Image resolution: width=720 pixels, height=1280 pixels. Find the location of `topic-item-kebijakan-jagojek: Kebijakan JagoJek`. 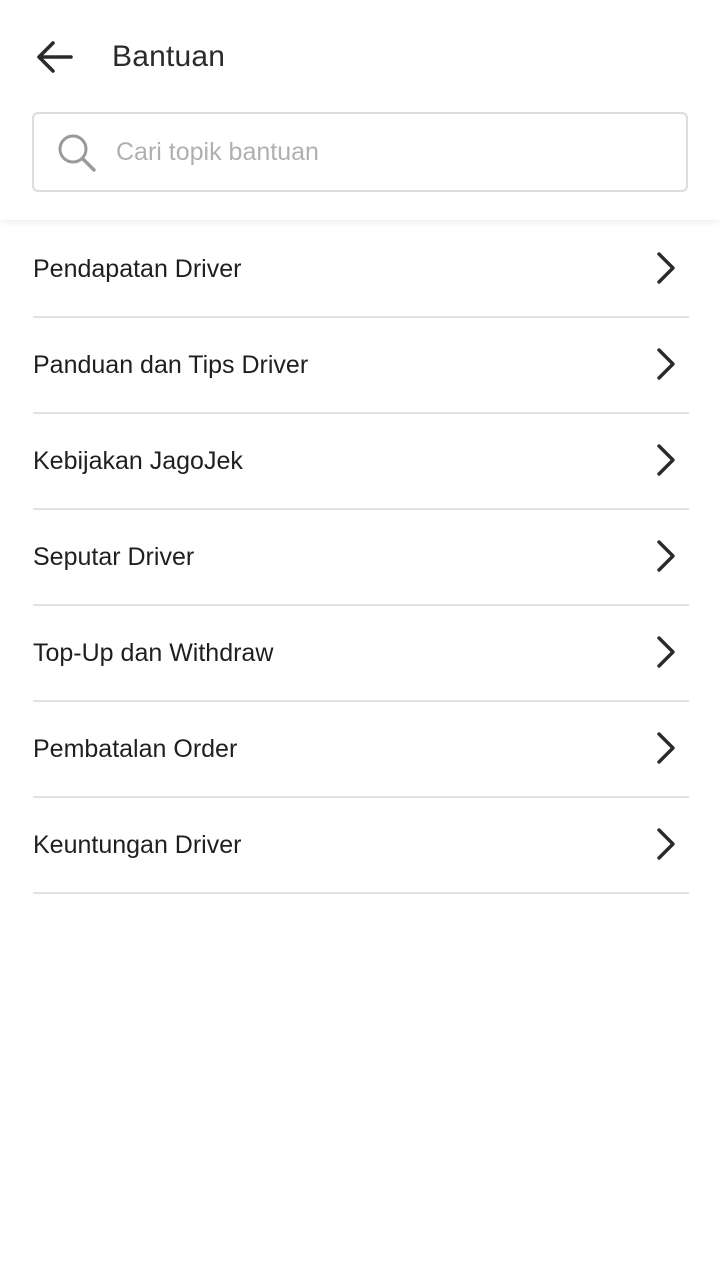

topic-item-kebijakan-jagojek: Kebijakan JagoJek is located at coordinates (361, 462).